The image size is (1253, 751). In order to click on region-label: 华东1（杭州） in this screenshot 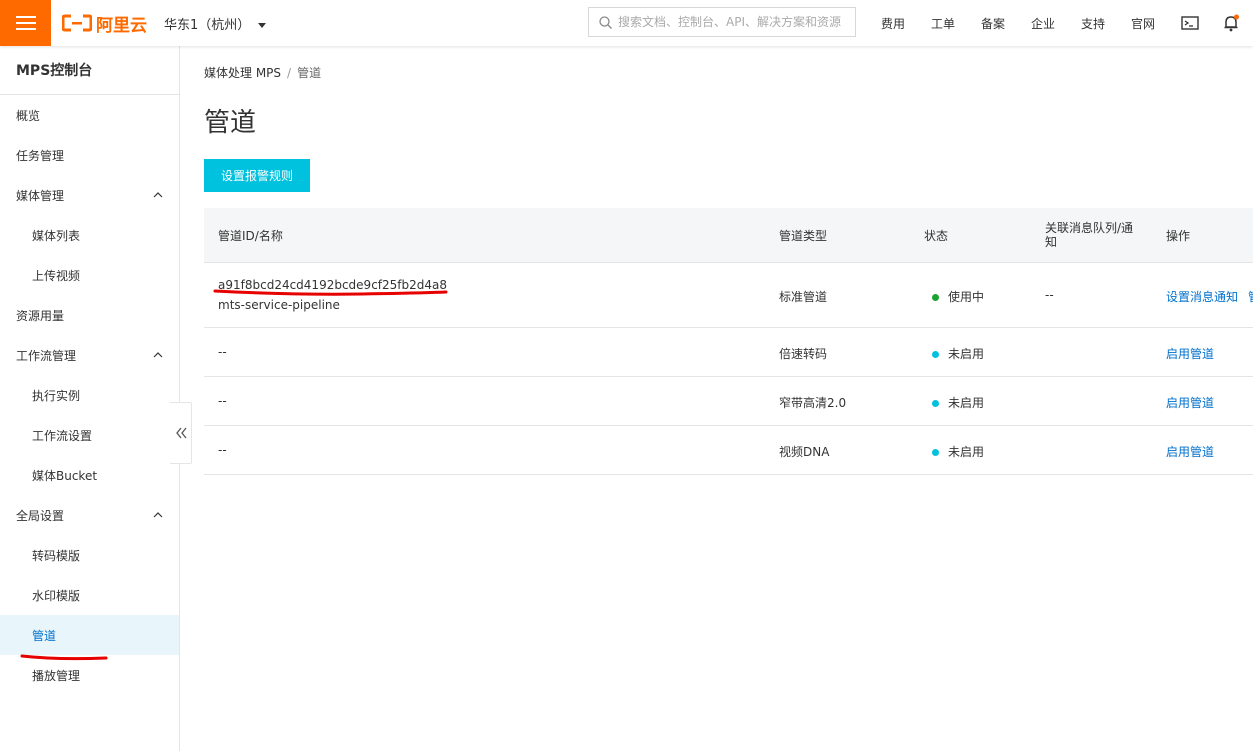, I will do `click(207, 25)`.